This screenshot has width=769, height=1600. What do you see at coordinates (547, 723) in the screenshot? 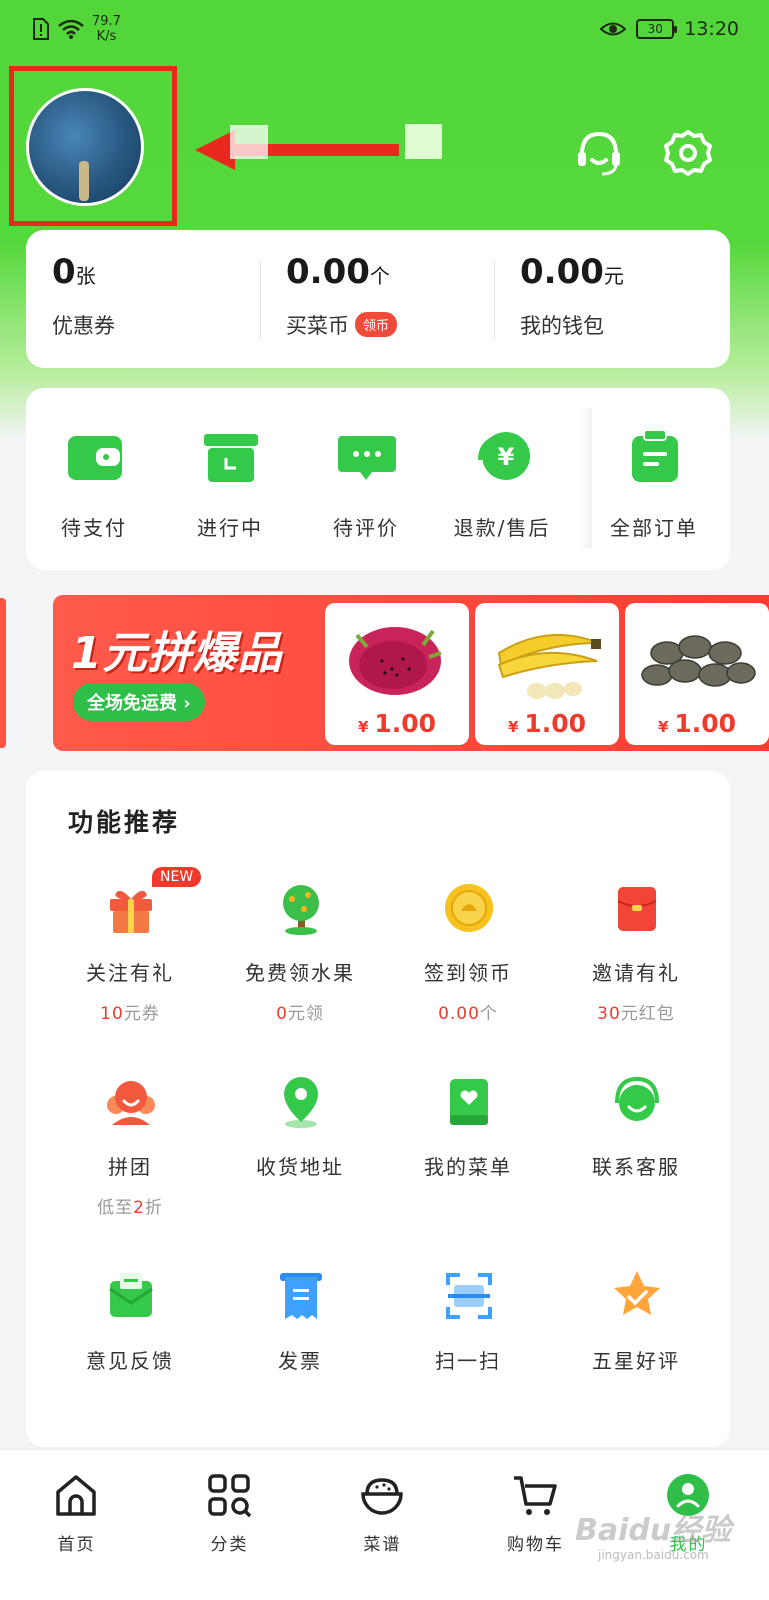
I see `banana-price: ¥1.00` at bounding box center [547, 723].